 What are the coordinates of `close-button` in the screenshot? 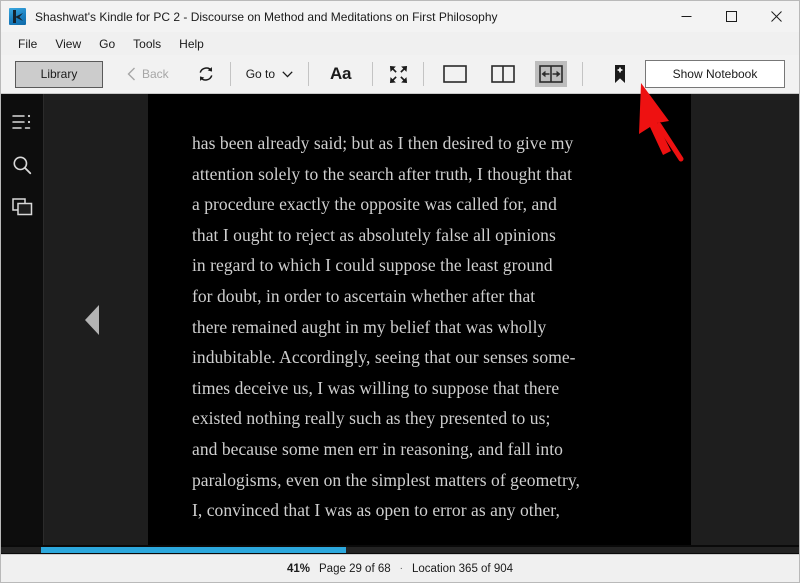 It's located at (776, 16).